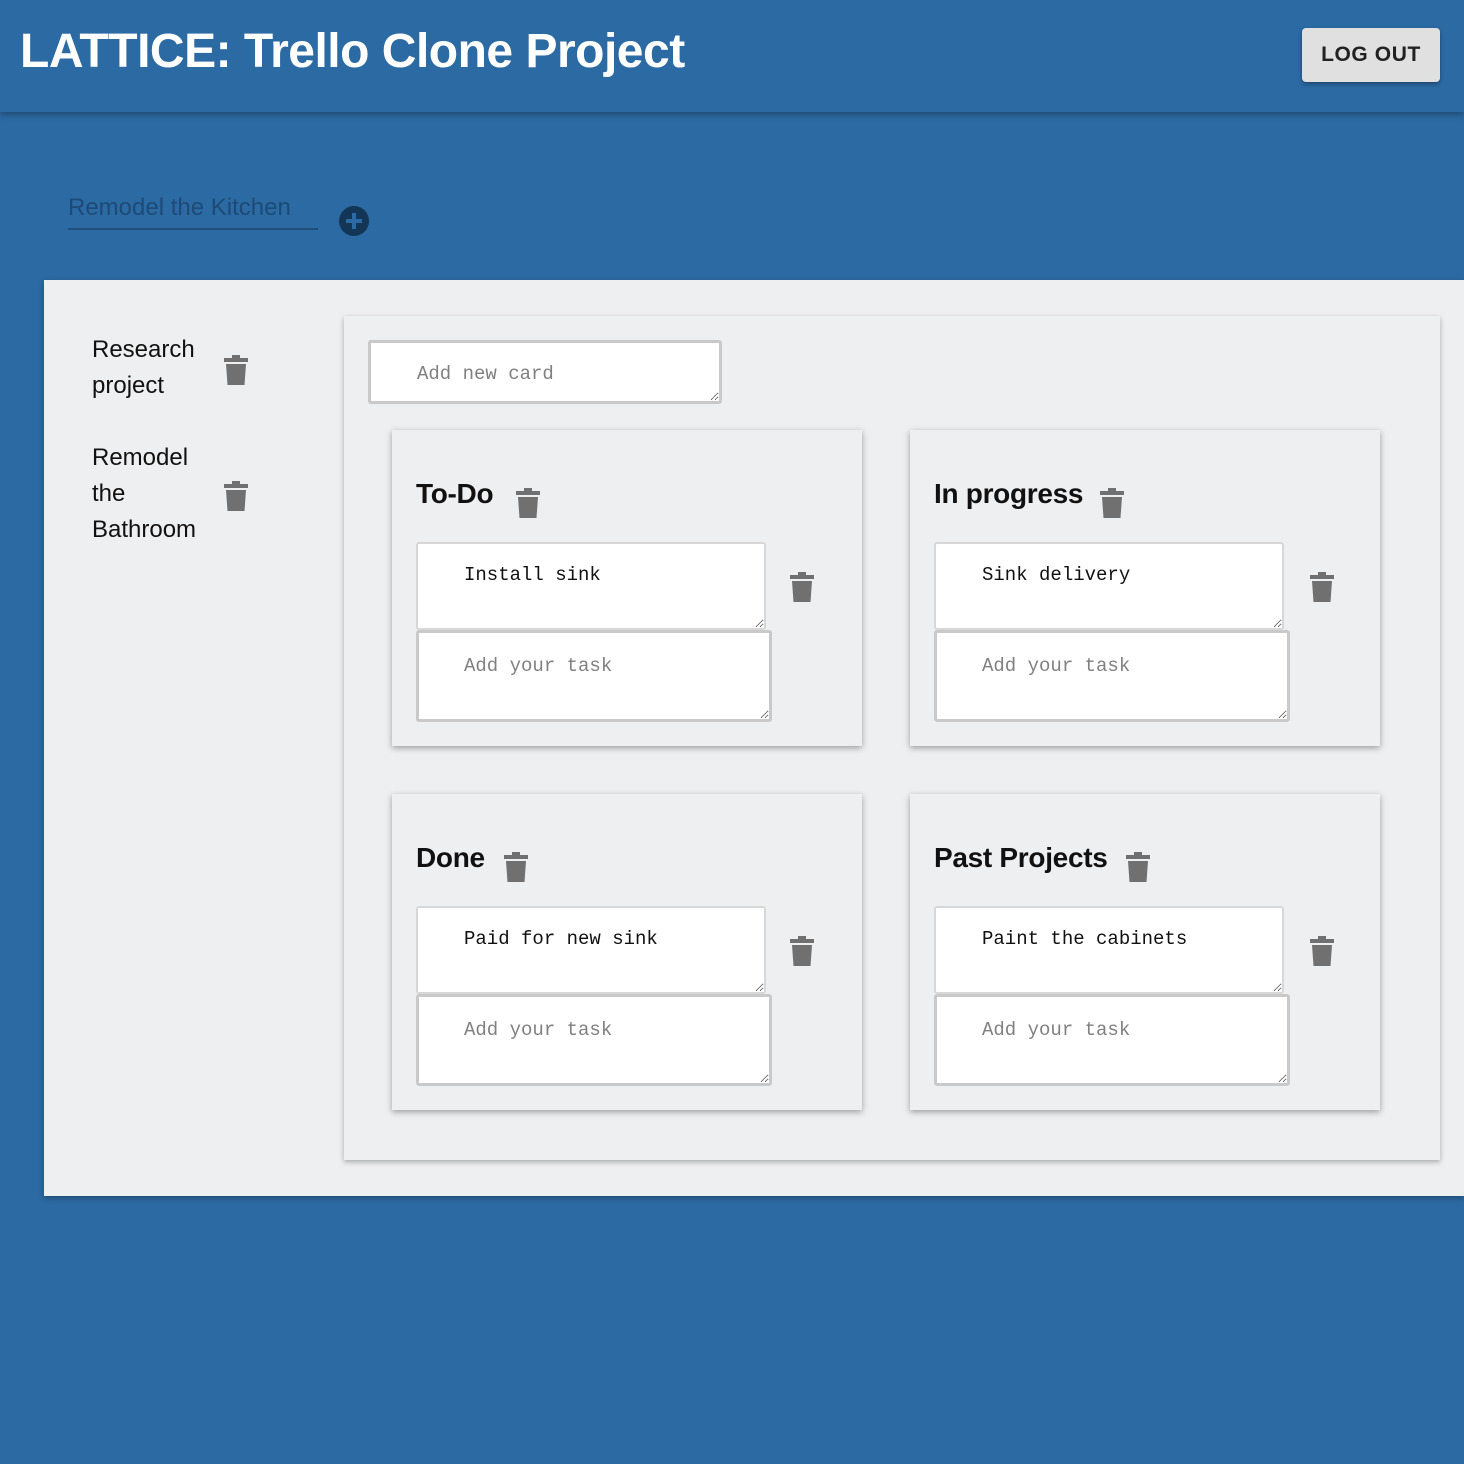 The image size is (1464, 1464). I want to click on list-title: Done, so click(450, 857).